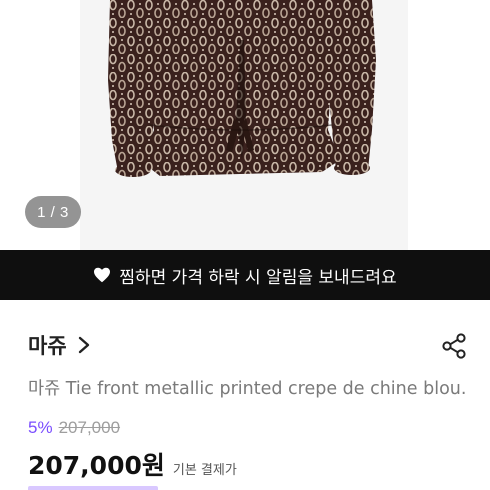 Image resolution: width=490 pixels, height=490 pixels. I want to click on price-caption: 기본 결제가, so click(204, 470).